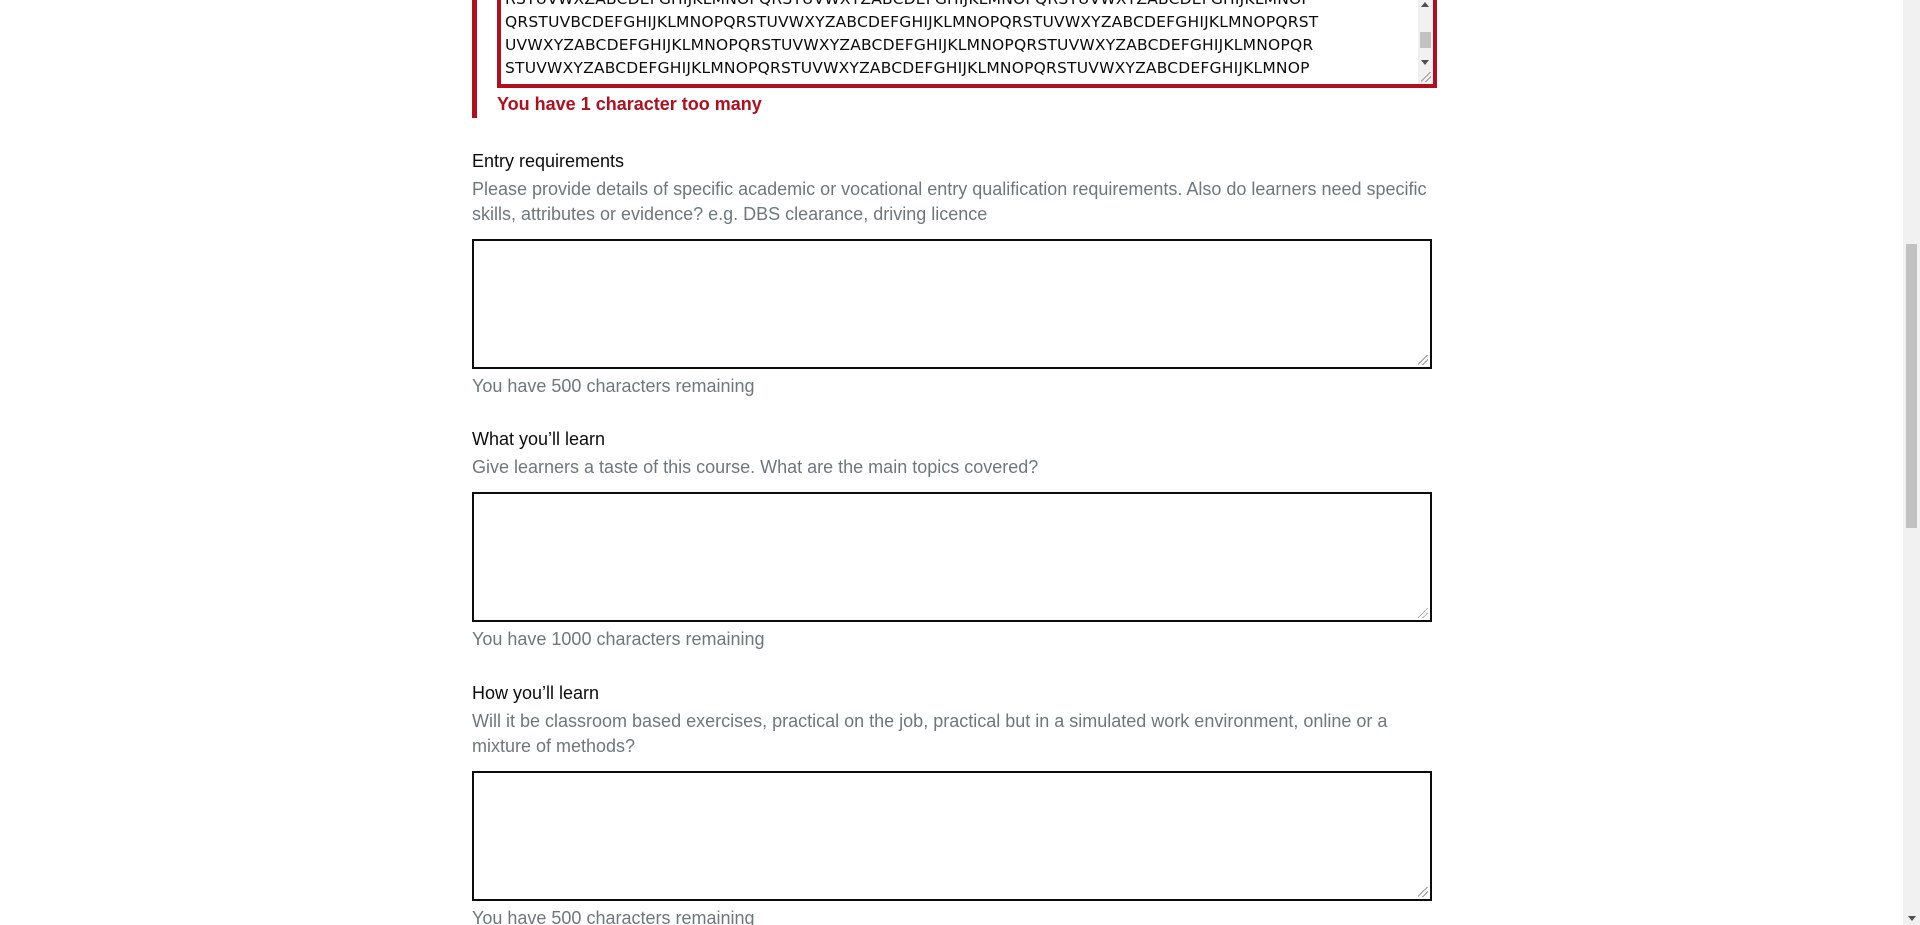 The image size is (1920, 925). Describe the element at coordinates (548, 161) in the screenshot. I see `entry-requirements-label: Entry requirements` at that location.